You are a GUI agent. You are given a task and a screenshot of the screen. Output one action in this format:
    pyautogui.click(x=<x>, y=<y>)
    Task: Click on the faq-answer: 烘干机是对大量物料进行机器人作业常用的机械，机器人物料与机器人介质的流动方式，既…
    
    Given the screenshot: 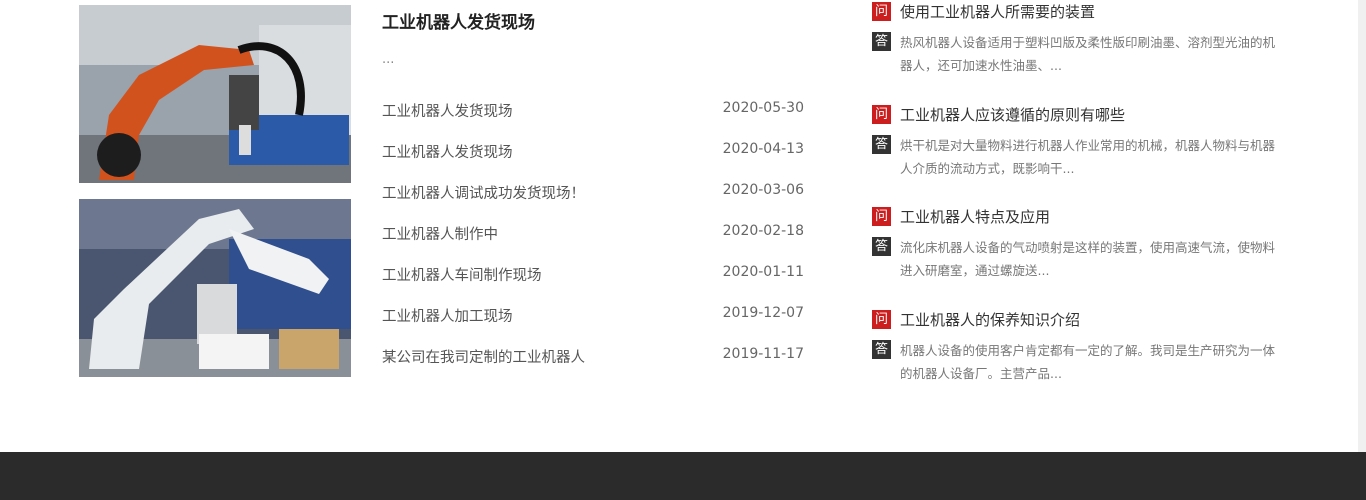 What is the action you would take?
    pyautogui.click(x=1088, y=156)
    